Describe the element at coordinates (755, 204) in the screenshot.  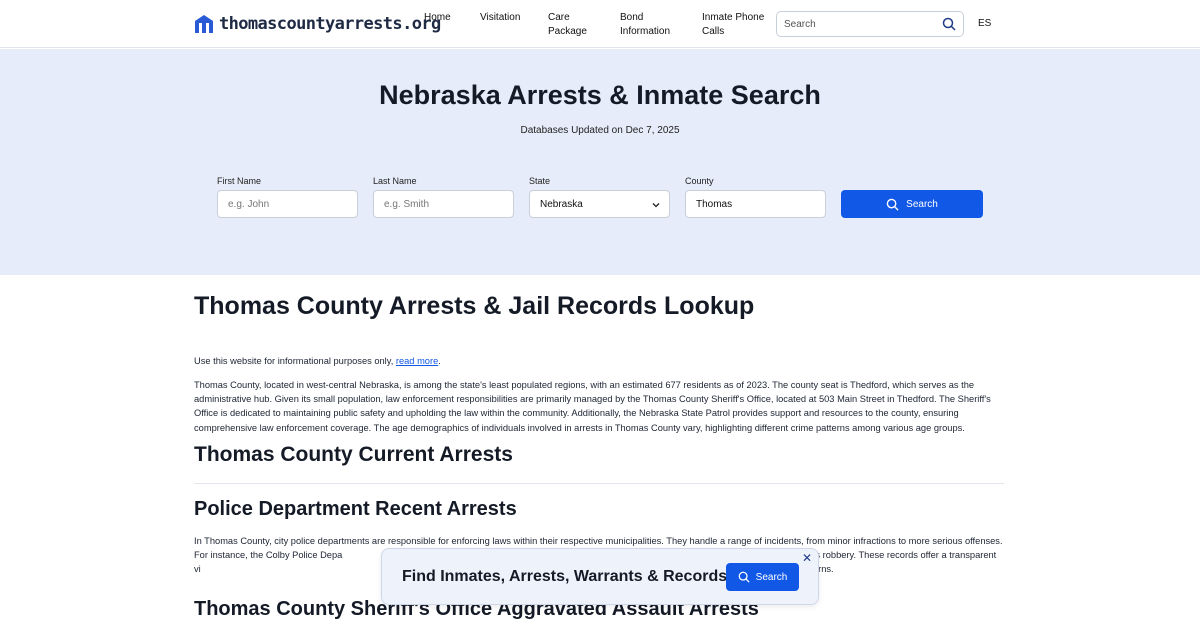
I see `county-field: Thomas` at that location.